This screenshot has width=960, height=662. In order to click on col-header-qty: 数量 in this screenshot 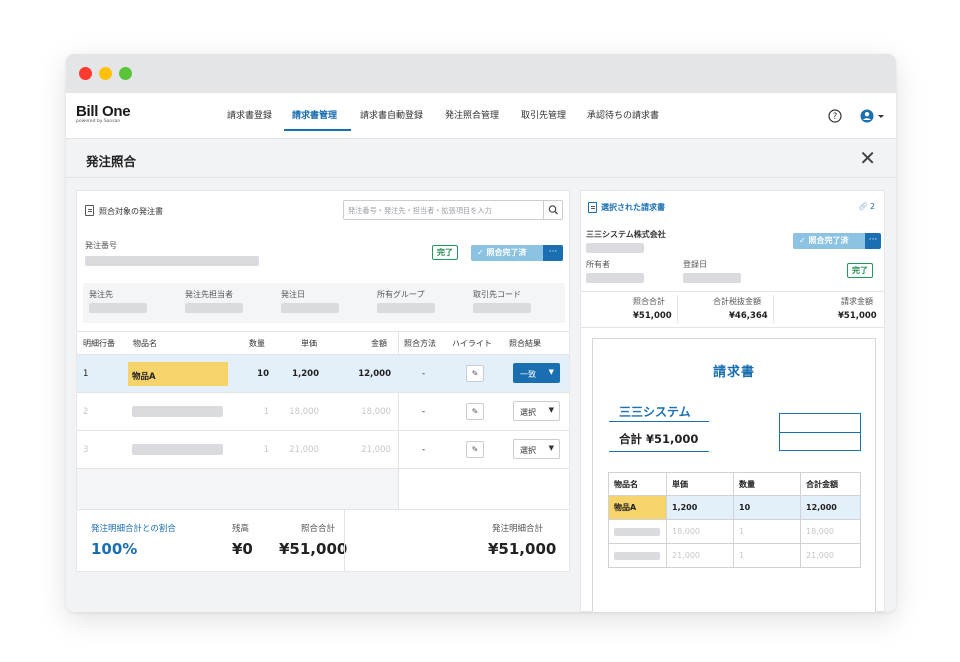, I will do `click(257, 343)`.